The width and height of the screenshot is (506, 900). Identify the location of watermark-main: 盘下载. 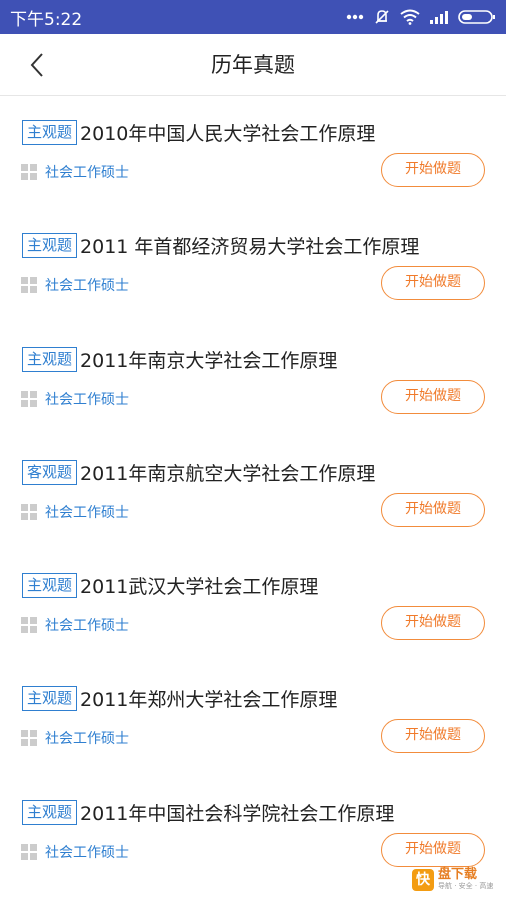
(458, 874).